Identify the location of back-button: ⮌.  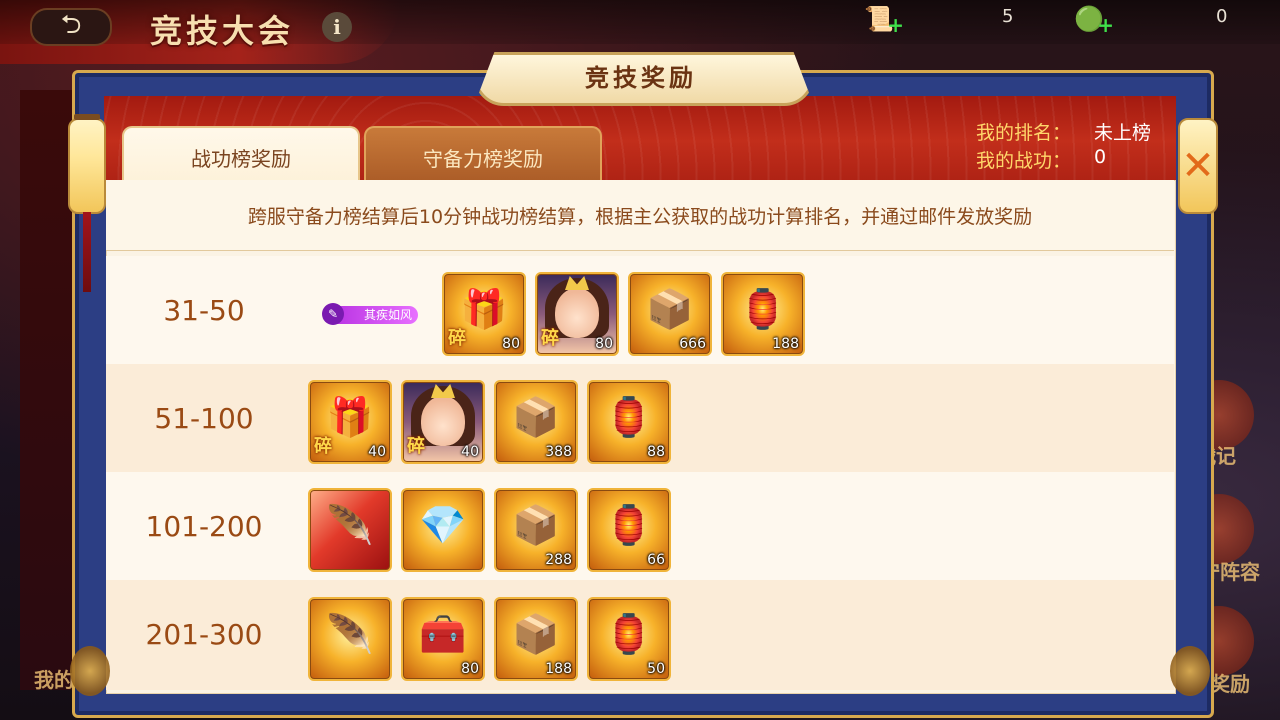
(71, 27).